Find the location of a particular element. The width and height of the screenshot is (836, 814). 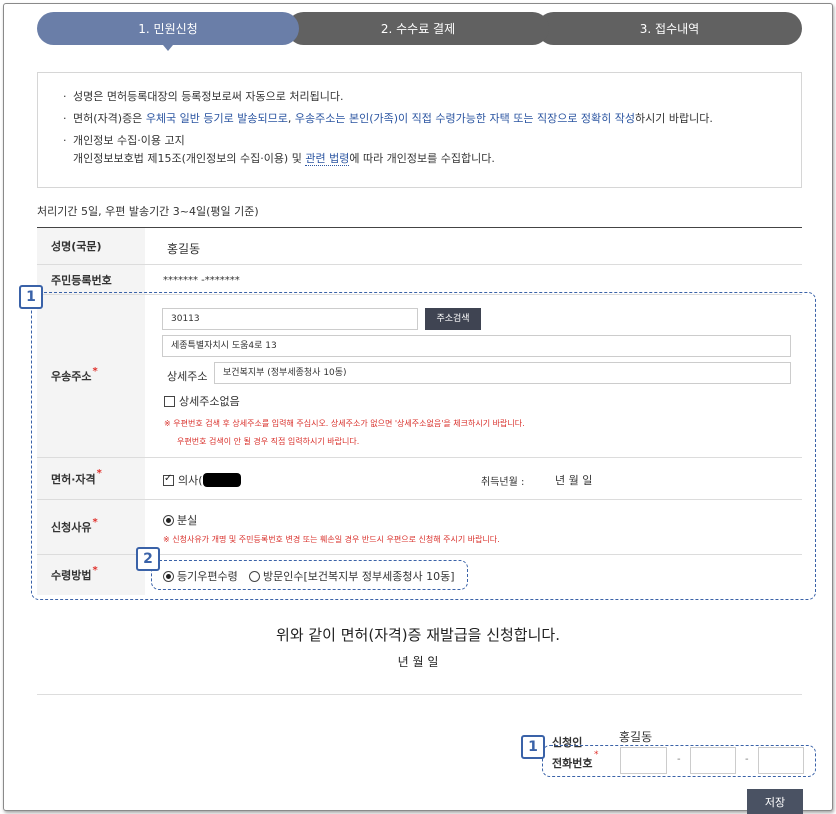

row-rrn: 주민등록번호 ******* -******* is located at coordinates (419, 280).